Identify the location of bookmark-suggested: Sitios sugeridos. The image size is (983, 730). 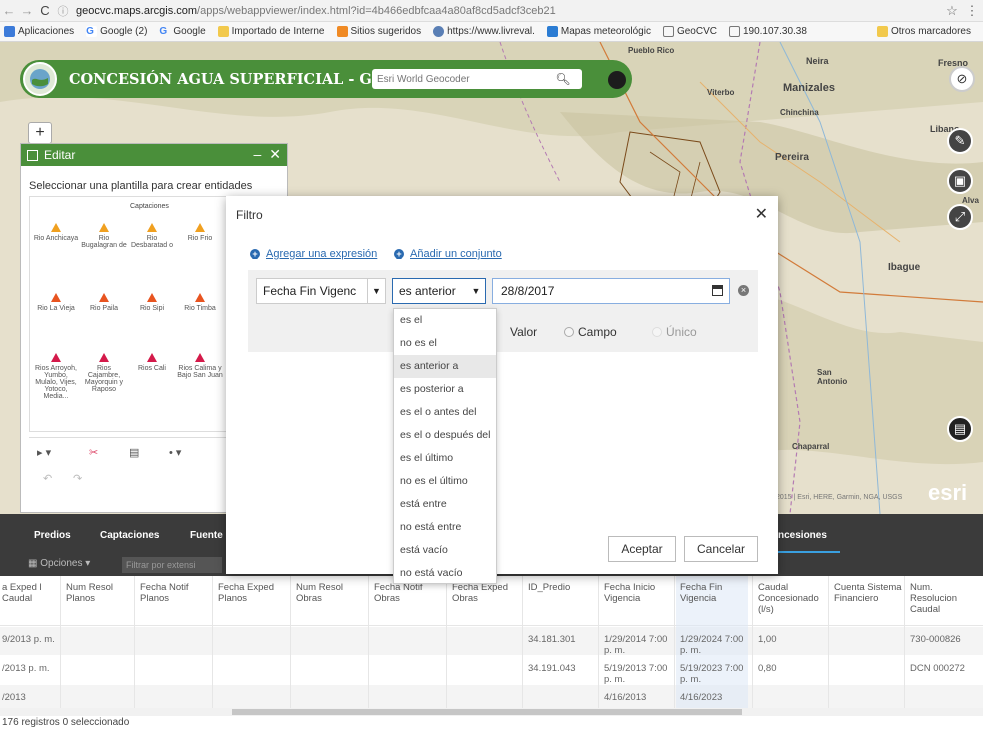
(378, 31).